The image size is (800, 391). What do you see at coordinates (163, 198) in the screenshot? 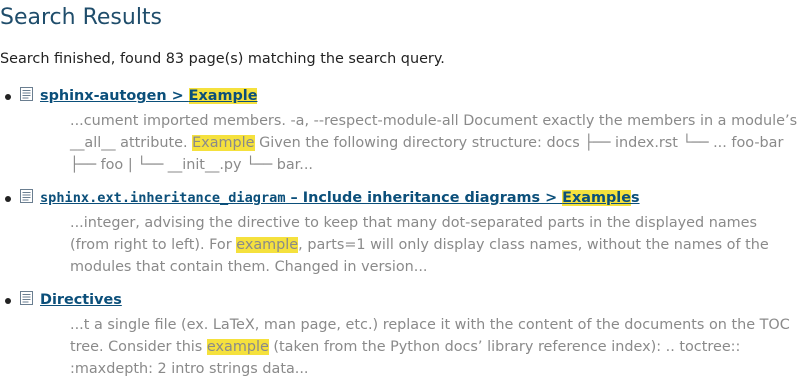
I see `result-link-code: sphinx.ext.inheritance_diagram` at bounding box center [163, 198].